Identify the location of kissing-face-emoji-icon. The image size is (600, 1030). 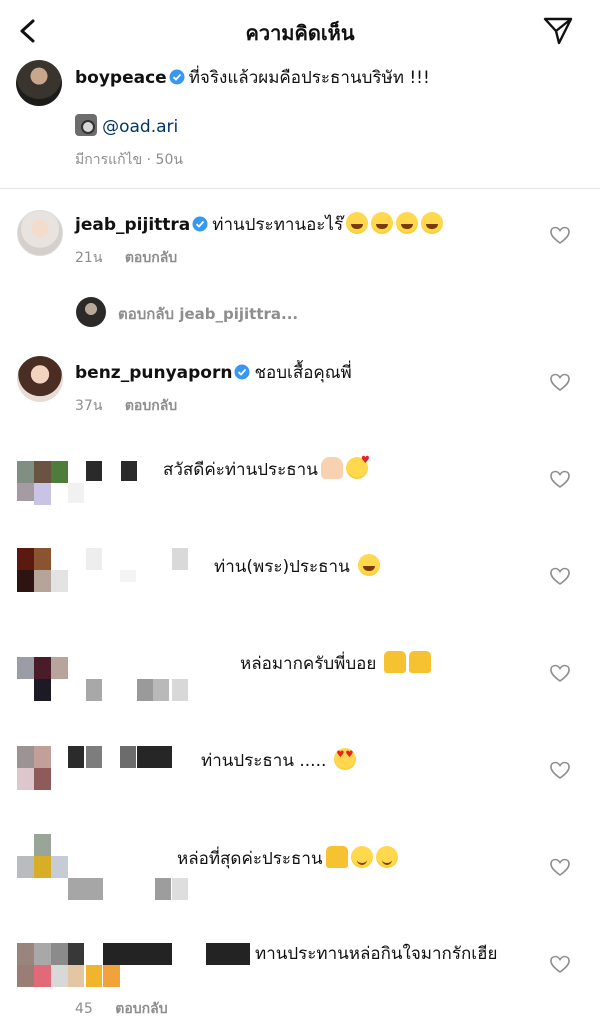
(357, 467).